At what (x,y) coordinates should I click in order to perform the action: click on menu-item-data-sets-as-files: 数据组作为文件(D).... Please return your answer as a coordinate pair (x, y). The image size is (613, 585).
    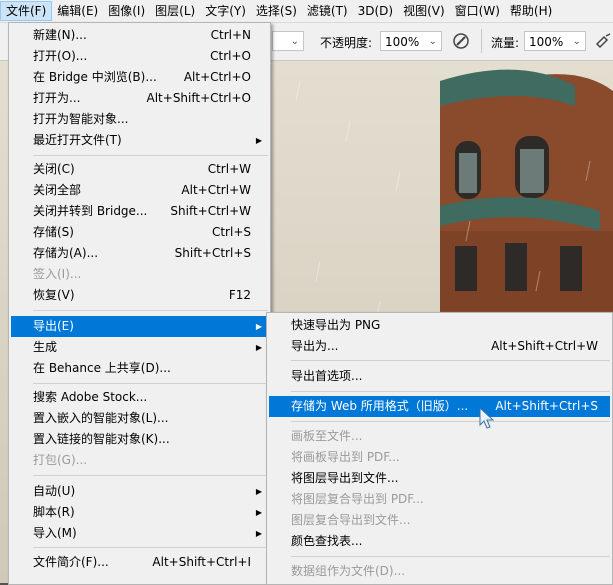
    Looking at the image, I should click on (348, 571).